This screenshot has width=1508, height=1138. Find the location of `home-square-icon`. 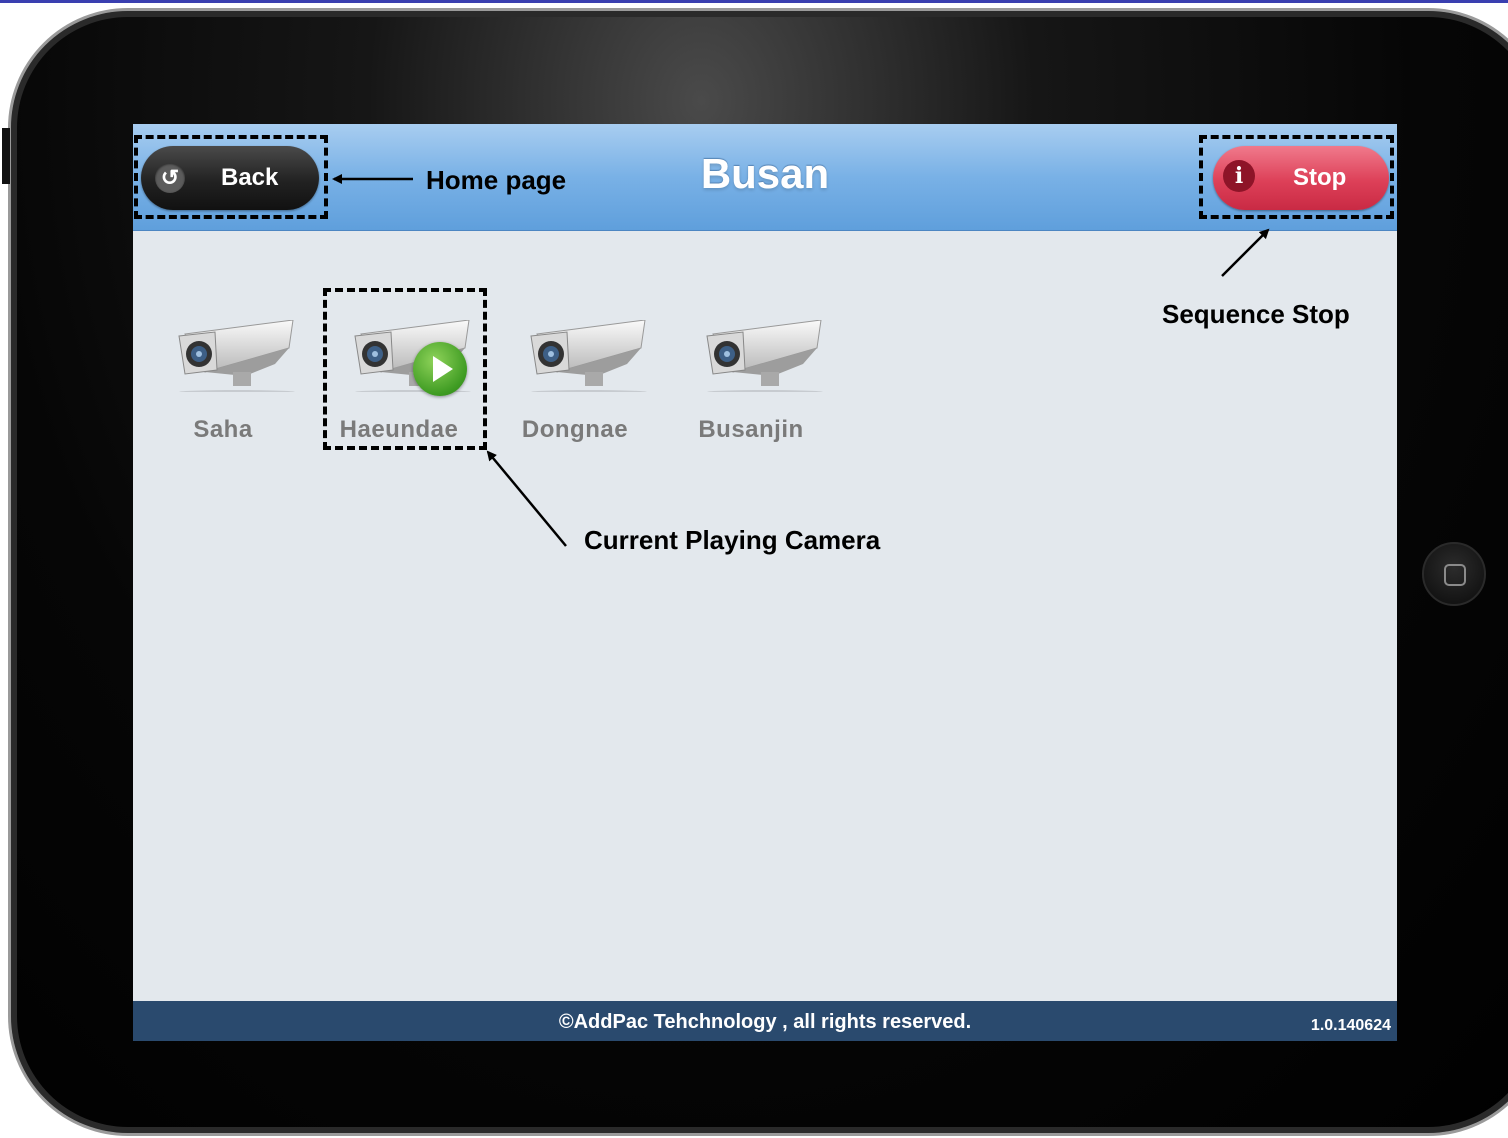

home-square-icon is located at coordinates (1455, 575).